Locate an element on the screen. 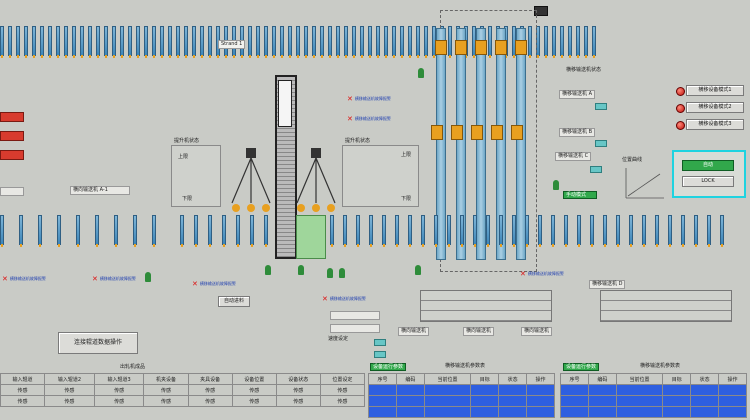  param-header: 序号 is located at coordinates (382, 379).